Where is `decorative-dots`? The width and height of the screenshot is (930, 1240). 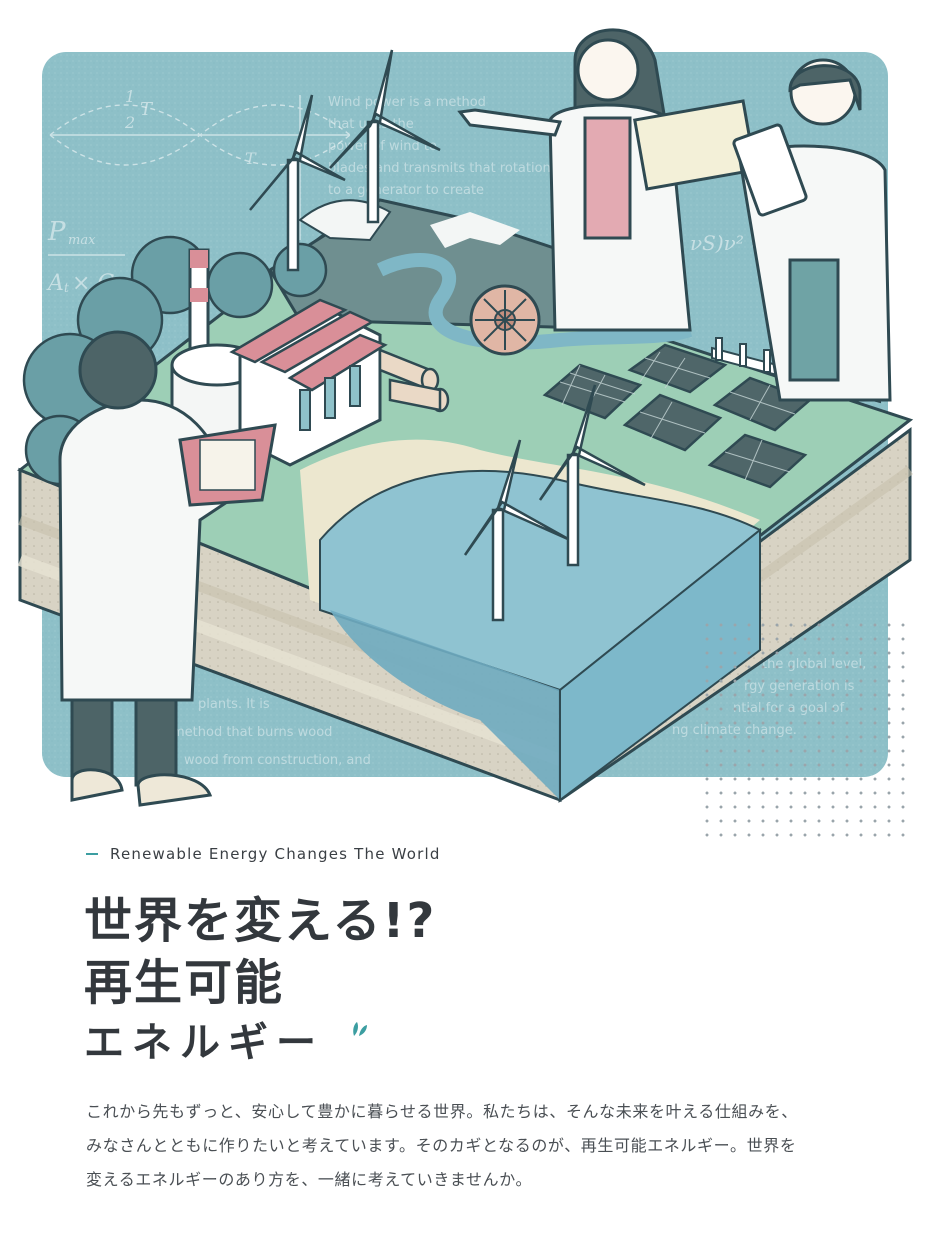
decorative-dots is located at coordinates (805, 728).